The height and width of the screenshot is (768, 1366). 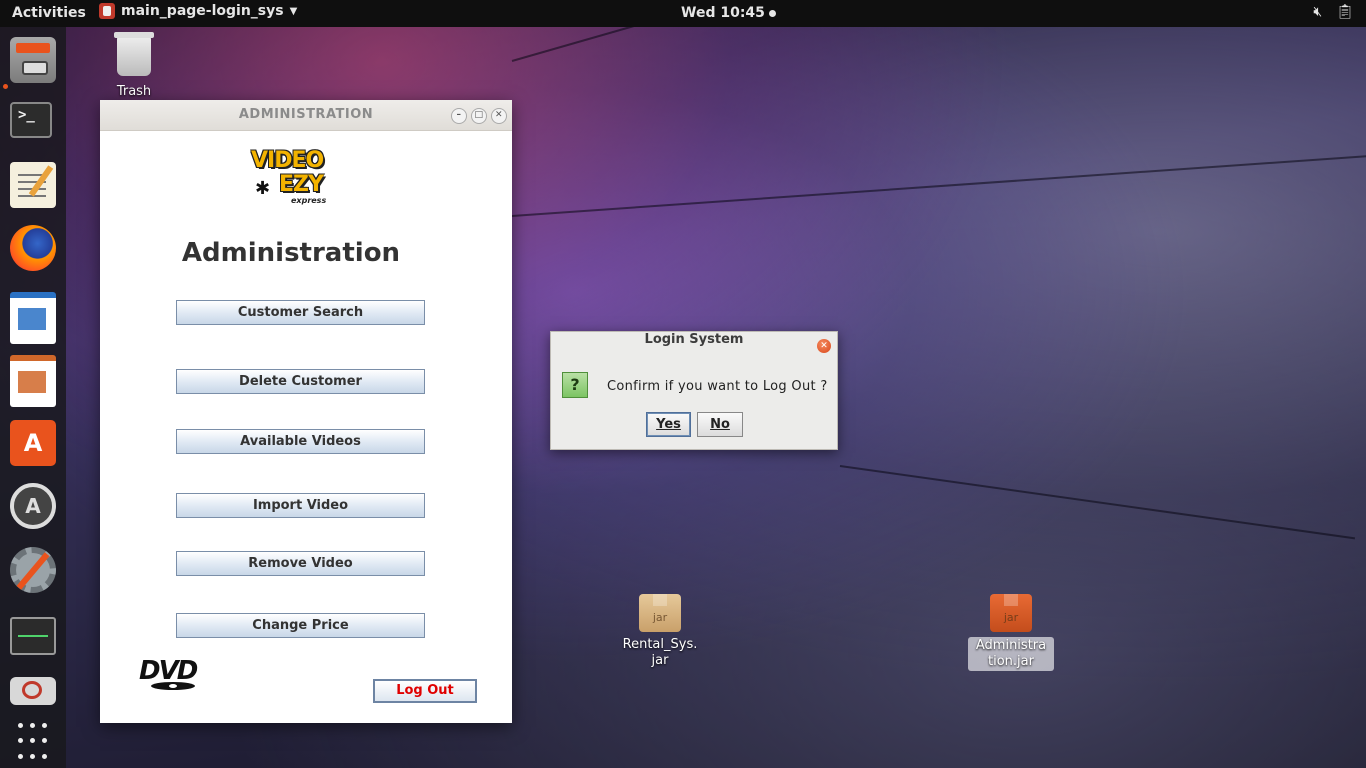 I want to click on terminal-icon: >_, so click(x=31, y=120).